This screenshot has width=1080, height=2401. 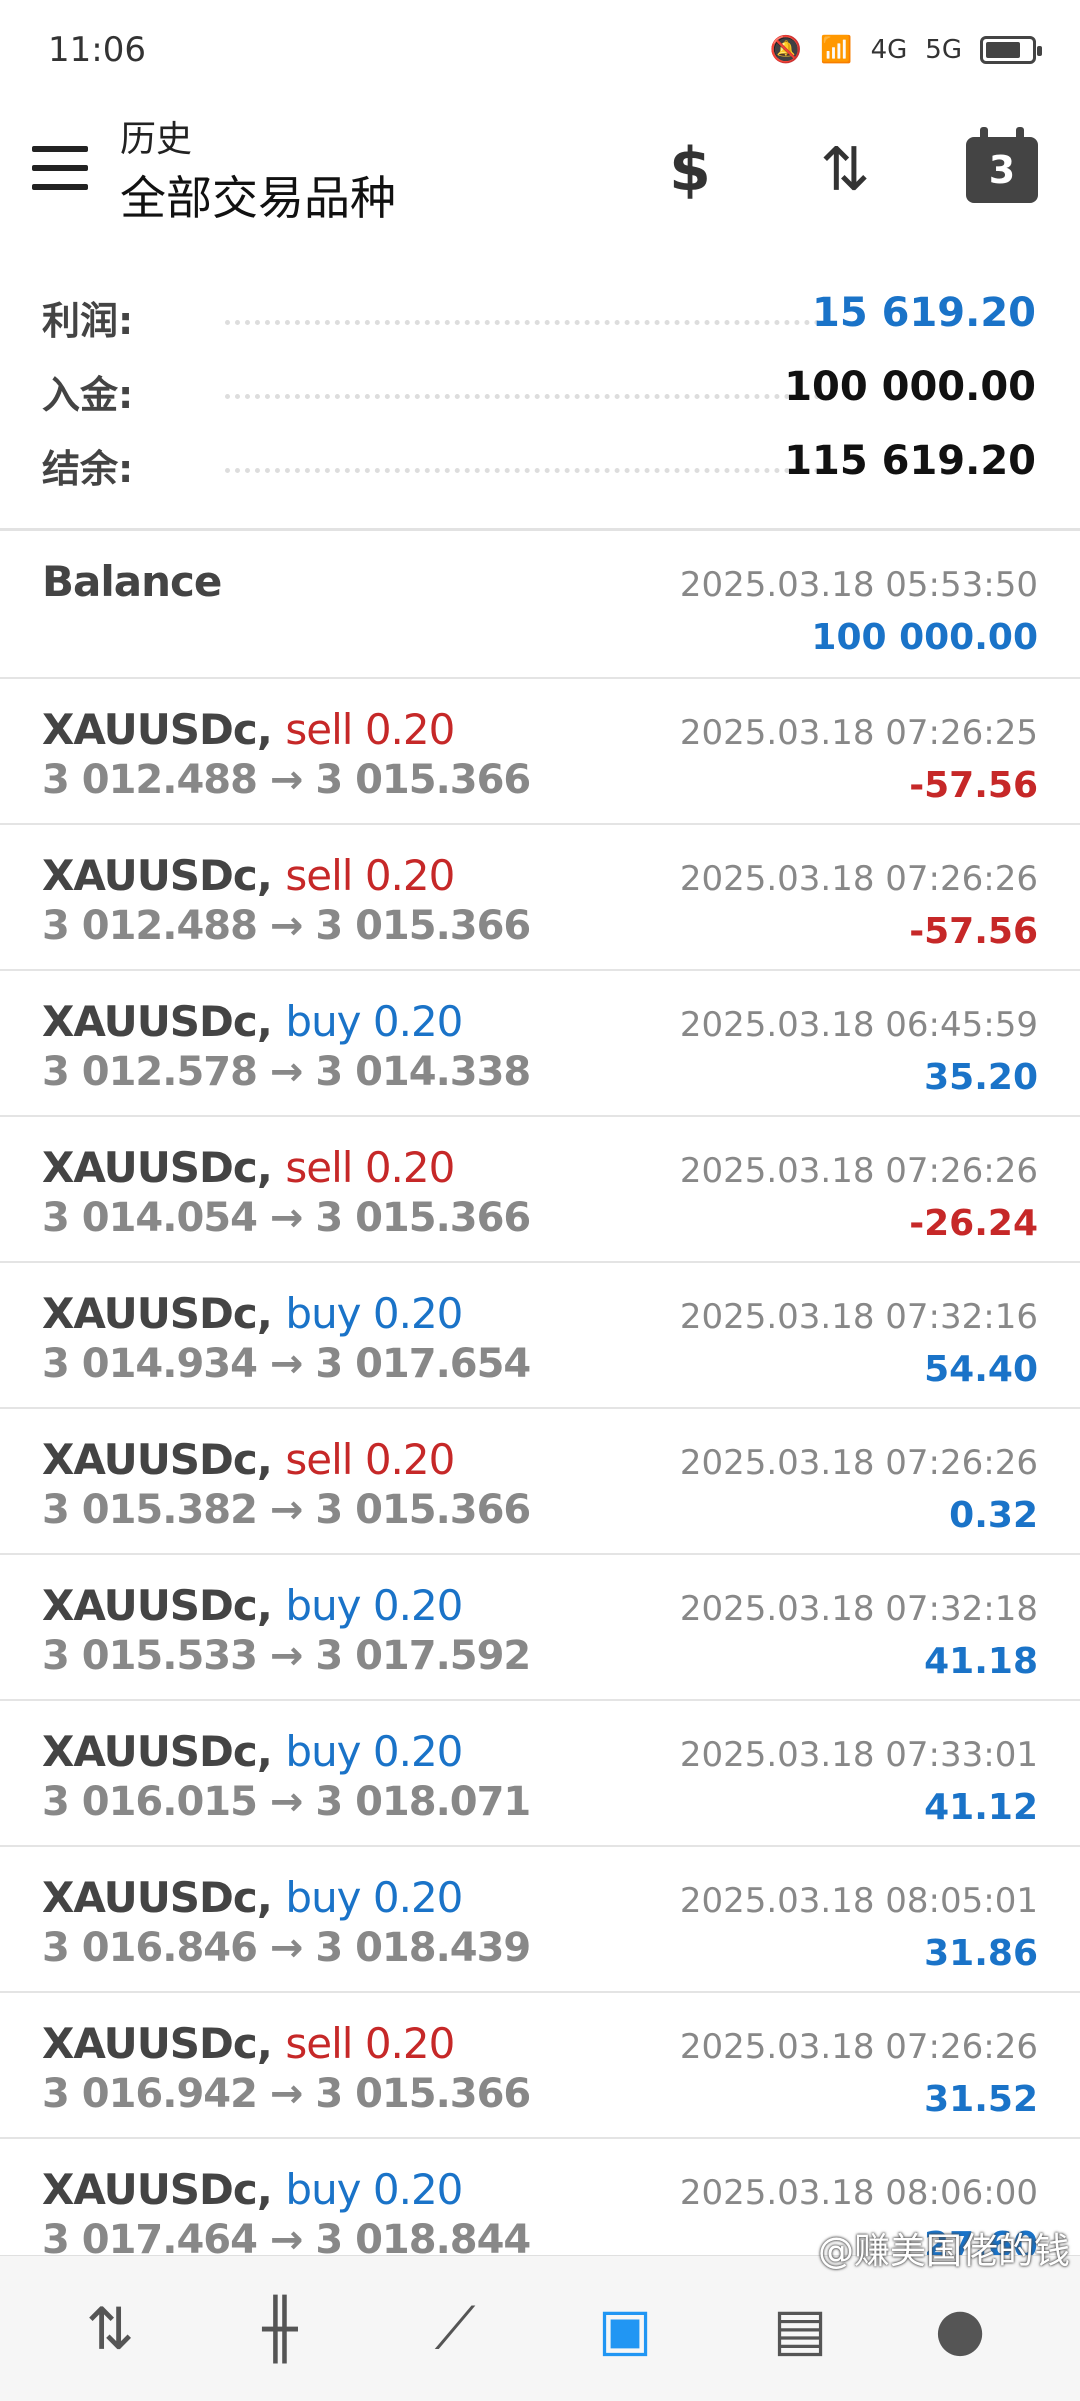 What do you see at coordinates (981, 1077) in the screenshot?
I see `deal-profit: 35.20` at bounding box center [981, 1077].